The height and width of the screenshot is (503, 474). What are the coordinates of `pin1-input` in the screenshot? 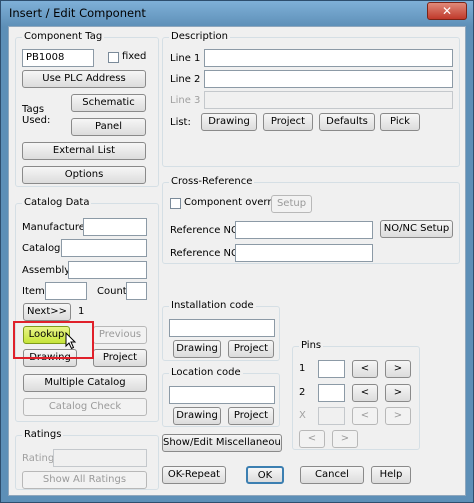 It's located at (331, 369).